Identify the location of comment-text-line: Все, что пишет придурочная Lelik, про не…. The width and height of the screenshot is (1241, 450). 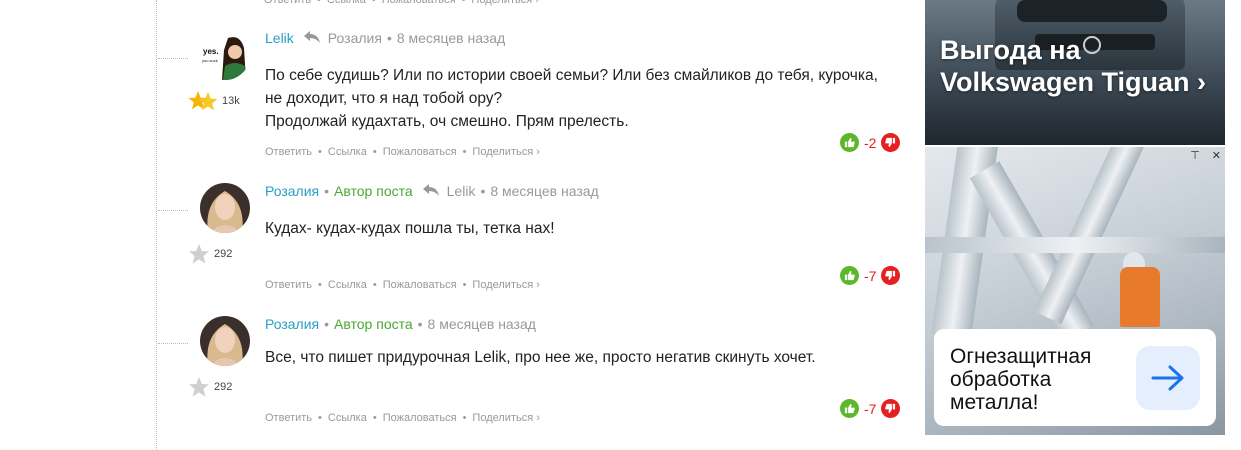
(540, 357).